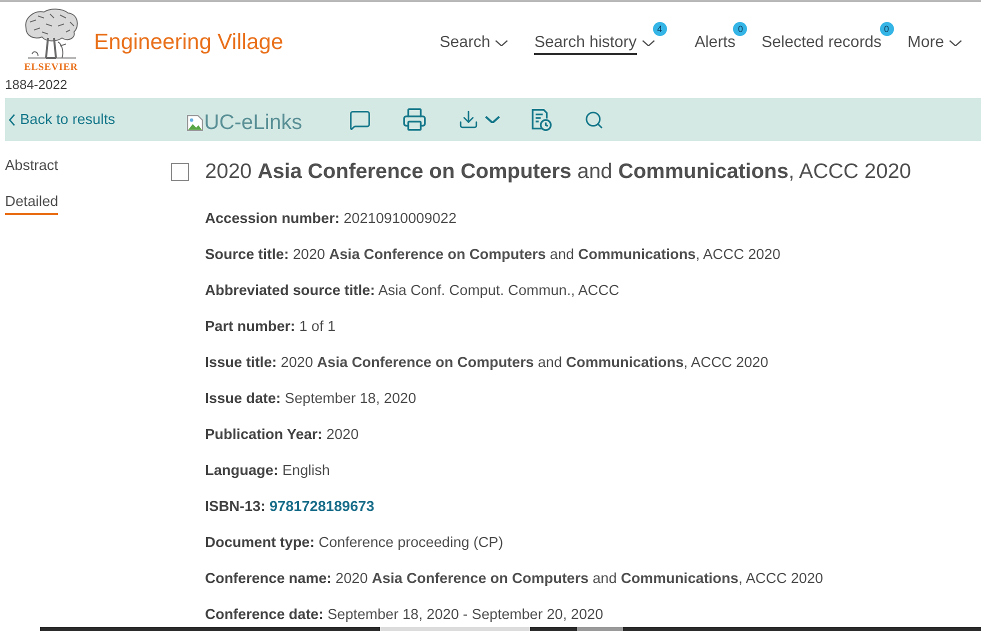 The width and height of the screenshot is (981, 631). Describe the element at coordinates (499, 291) in the screenshot. I see `field-value: Asia Conf. Comput. Commun., ACCC` at that location.